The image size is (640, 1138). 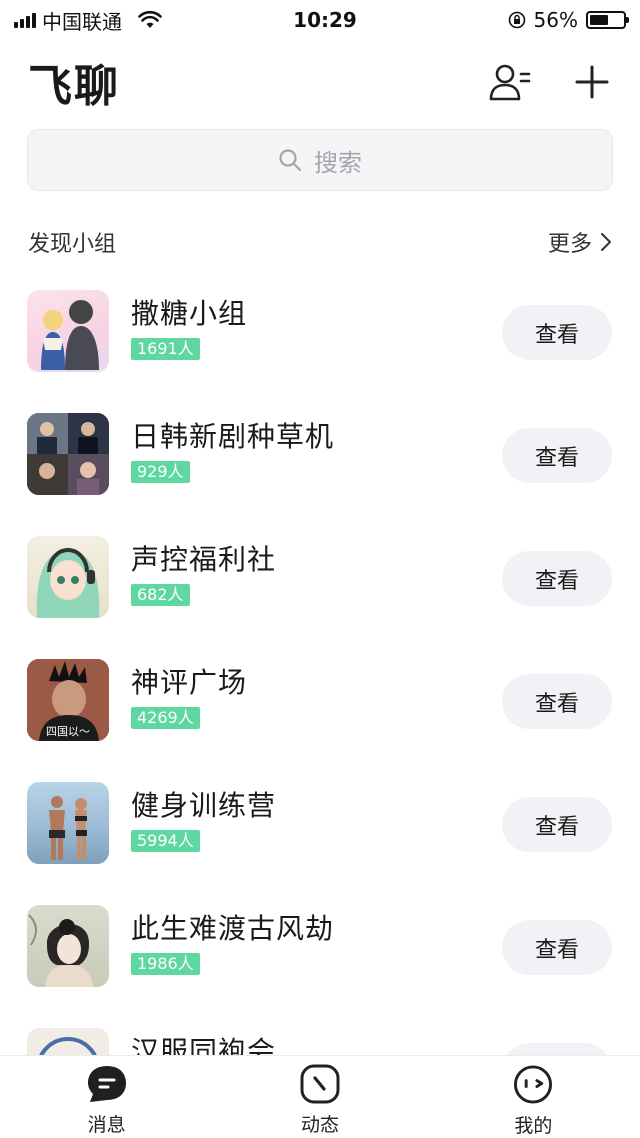 I want to click on group-item: 撒糖小组 1691人 查看, so click(x=320, y=351).